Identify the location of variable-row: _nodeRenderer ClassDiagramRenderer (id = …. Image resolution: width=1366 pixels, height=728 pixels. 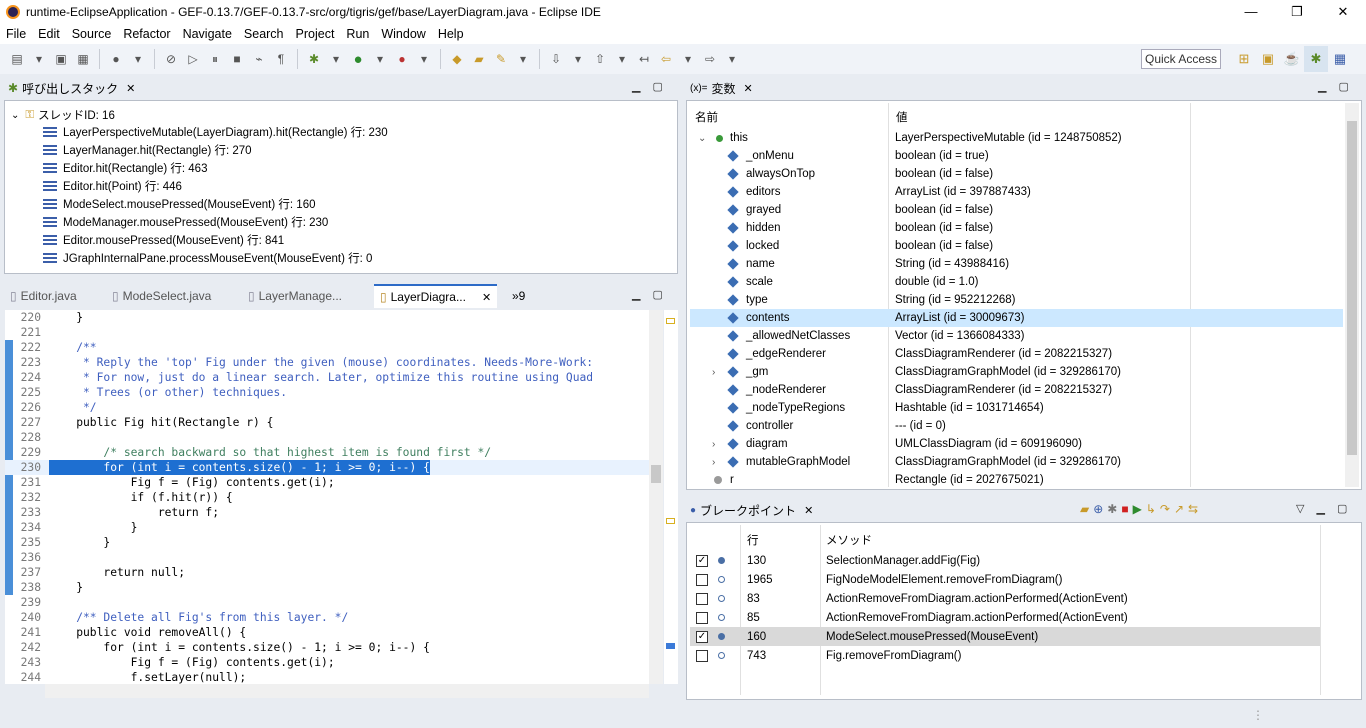
(1016, 390).